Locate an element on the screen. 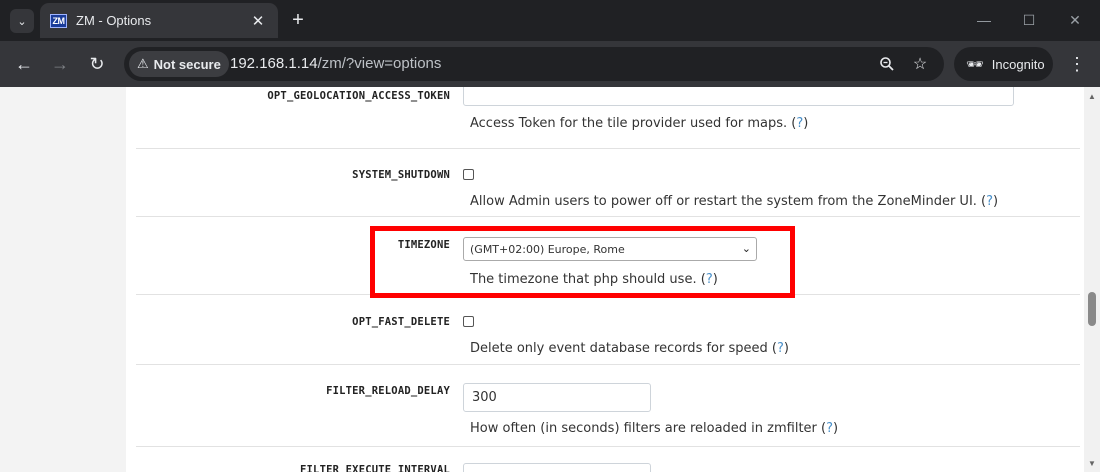 The width and height of the screenshot is (1100, 472). option-name: OPT_FAST_DELETE is located at coordinates (401, 322).